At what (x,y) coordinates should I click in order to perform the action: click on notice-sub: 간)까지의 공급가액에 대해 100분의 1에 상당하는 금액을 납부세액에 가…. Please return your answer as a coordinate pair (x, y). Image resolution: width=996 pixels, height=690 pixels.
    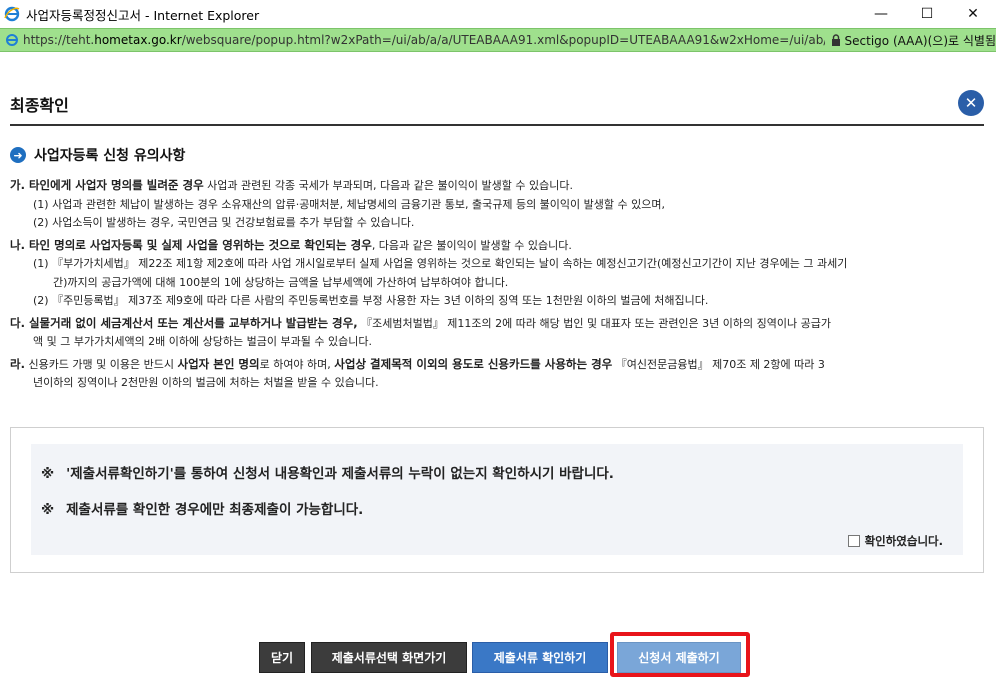
    Looking at the image, I should click on (281, 282).